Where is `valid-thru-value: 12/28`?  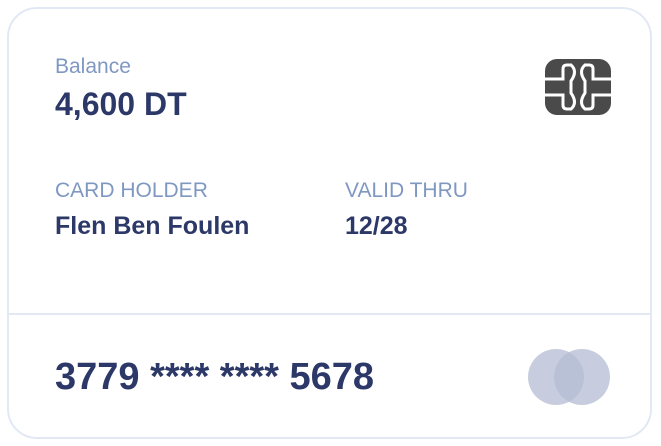 valid-thru-value: 12/28 is located at coordinates (376, 226).